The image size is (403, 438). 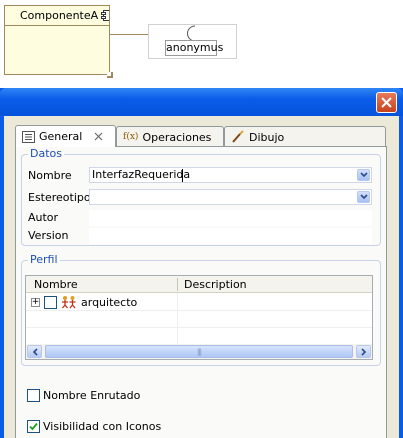 What do you see at coordinates (61, 136) in the screenshot?
I see `tab-general-label: General` at bounding box center [61, 136].